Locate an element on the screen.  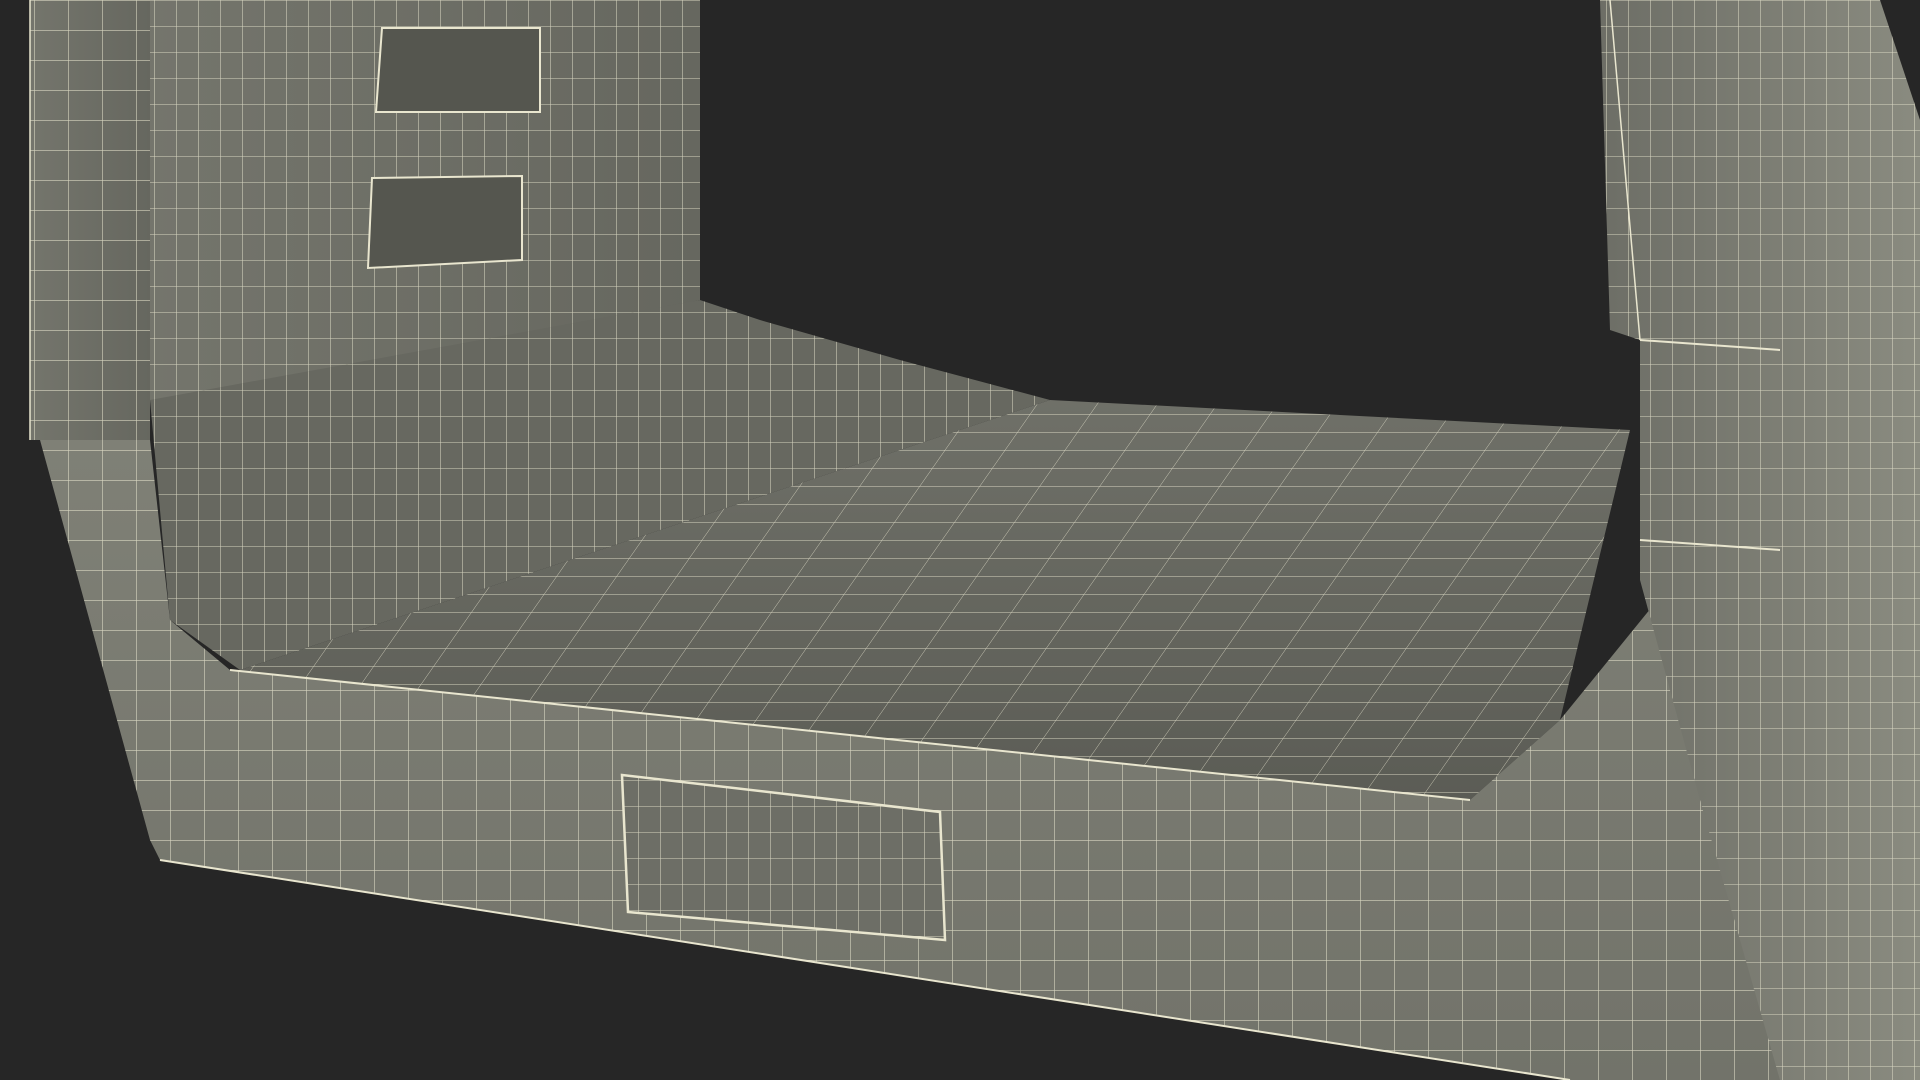
slot-upper is located at coordinates (457, 70).